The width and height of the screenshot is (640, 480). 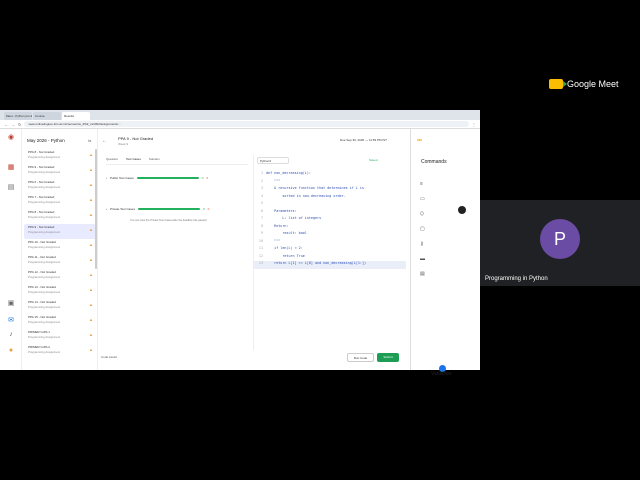 What do you see at coordinates (330, 183) in the screenshot?
I see `code-line: 2 """` at bounding box center [330, 183].